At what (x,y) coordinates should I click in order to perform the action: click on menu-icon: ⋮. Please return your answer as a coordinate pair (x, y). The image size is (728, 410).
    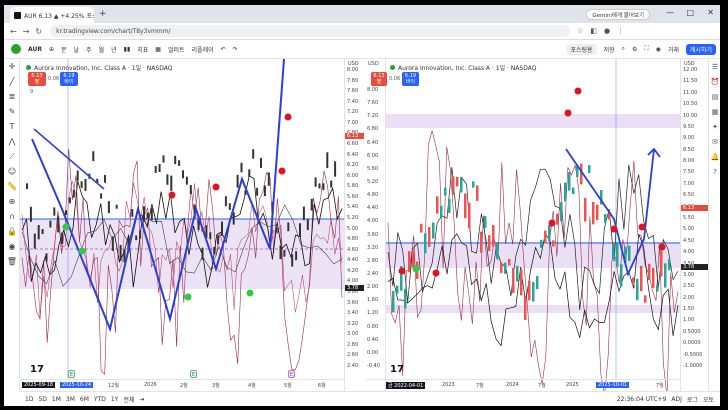
    Looking at the image, I should click on (620, 31).